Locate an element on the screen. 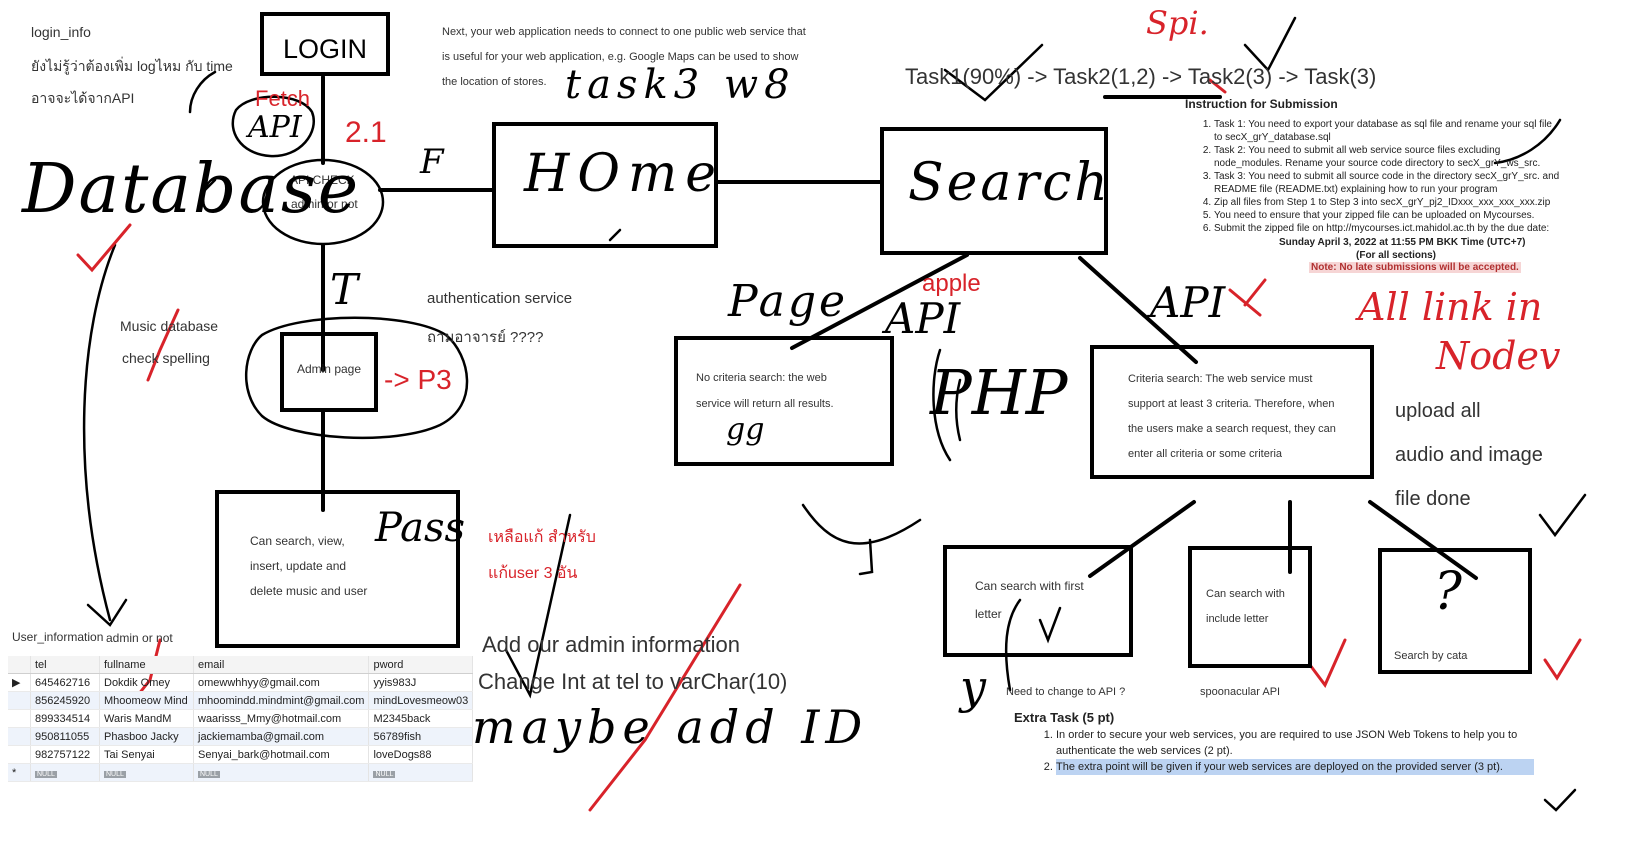 The image size is (1639, 867). upload-note-2: audio and image is located at coordinates (1469, 455).